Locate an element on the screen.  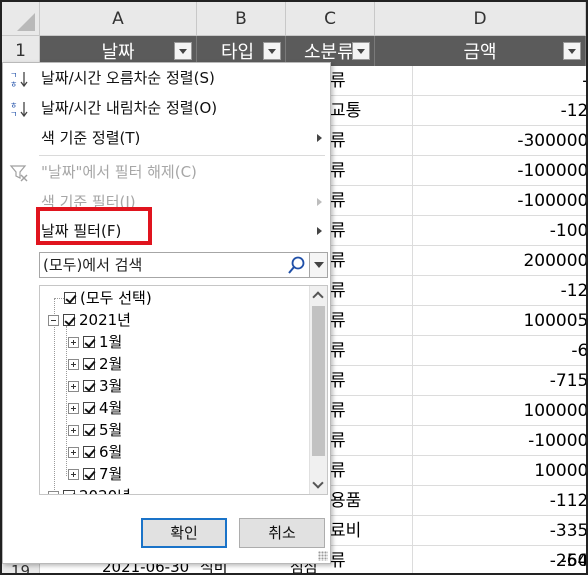
table-cell: -1000000 is located at coordinates (499, 441).